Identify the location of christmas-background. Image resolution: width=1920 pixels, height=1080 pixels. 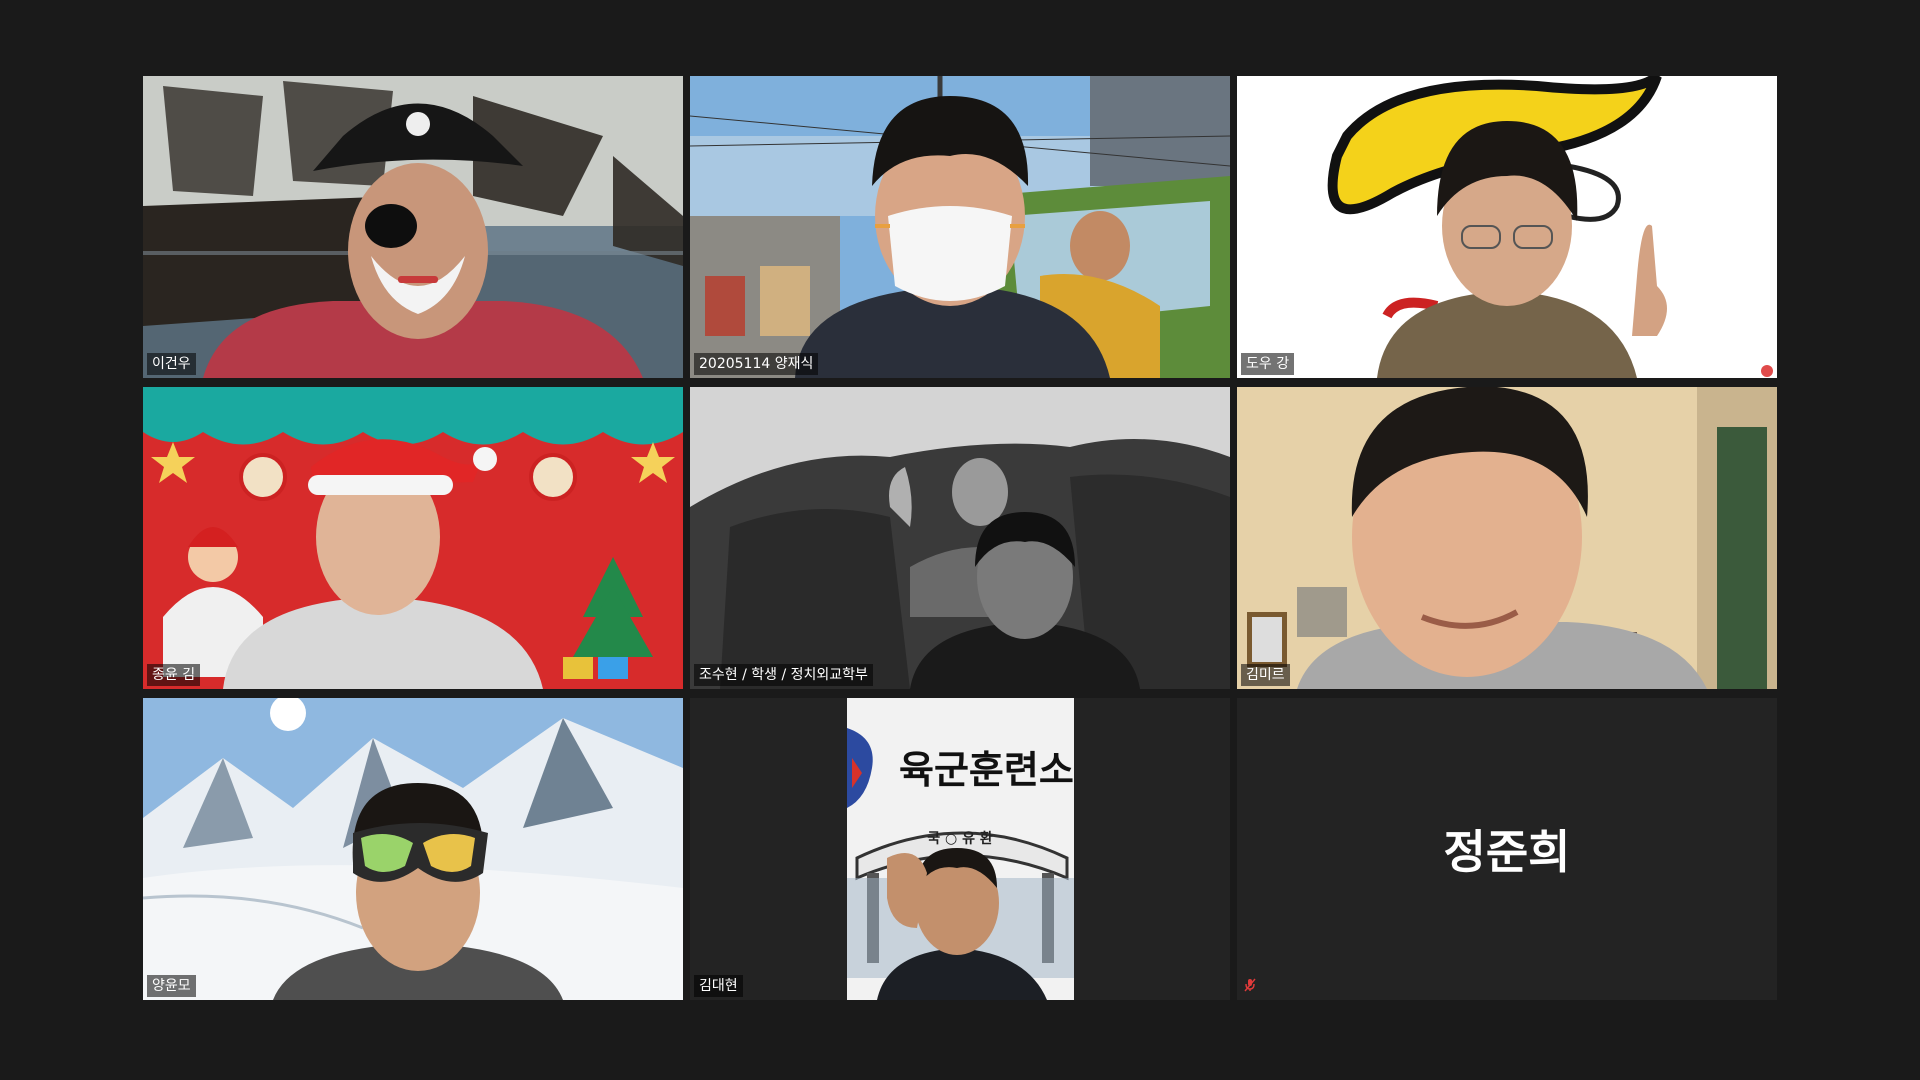
(413, 538).